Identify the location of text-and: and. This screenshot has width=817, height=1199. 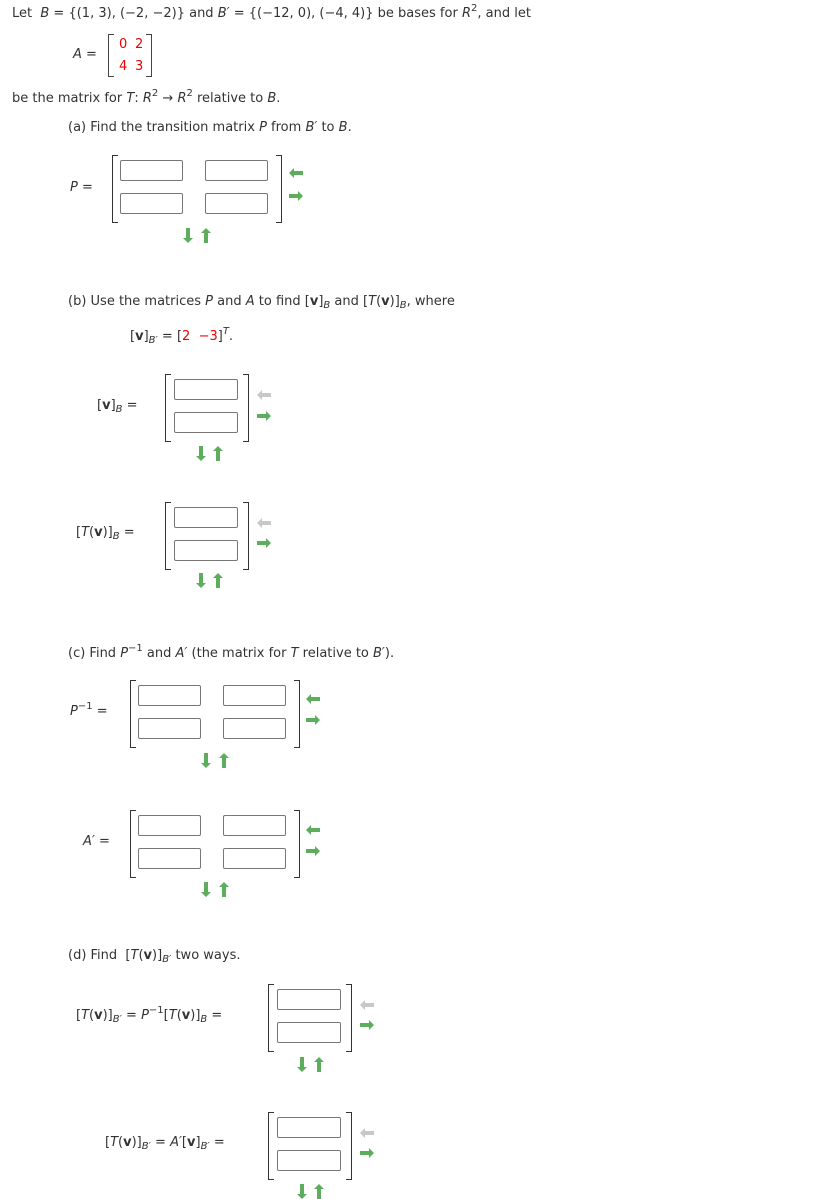
(201, 13).